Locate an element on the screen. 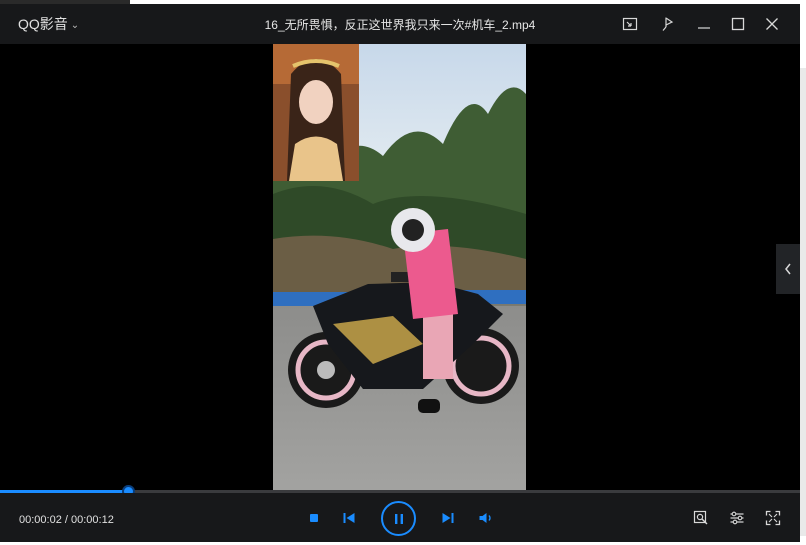 The width and height of the screenshot is (806, 545). volume-icon is located at coordinates (485, 518).